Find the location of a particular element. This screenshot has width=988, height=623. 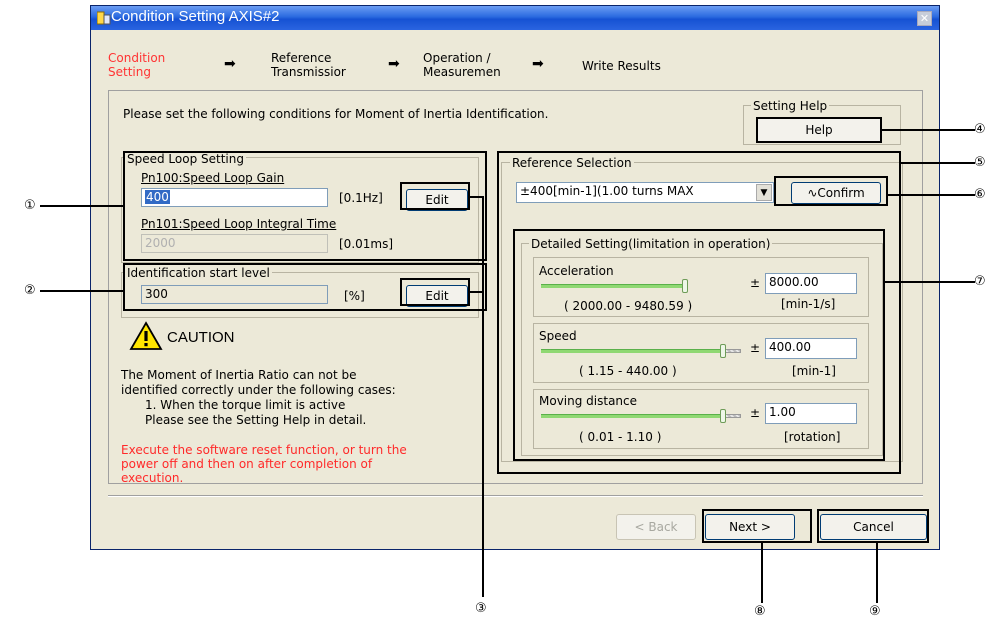

help-button: Help is located at coordinates (819, 130).